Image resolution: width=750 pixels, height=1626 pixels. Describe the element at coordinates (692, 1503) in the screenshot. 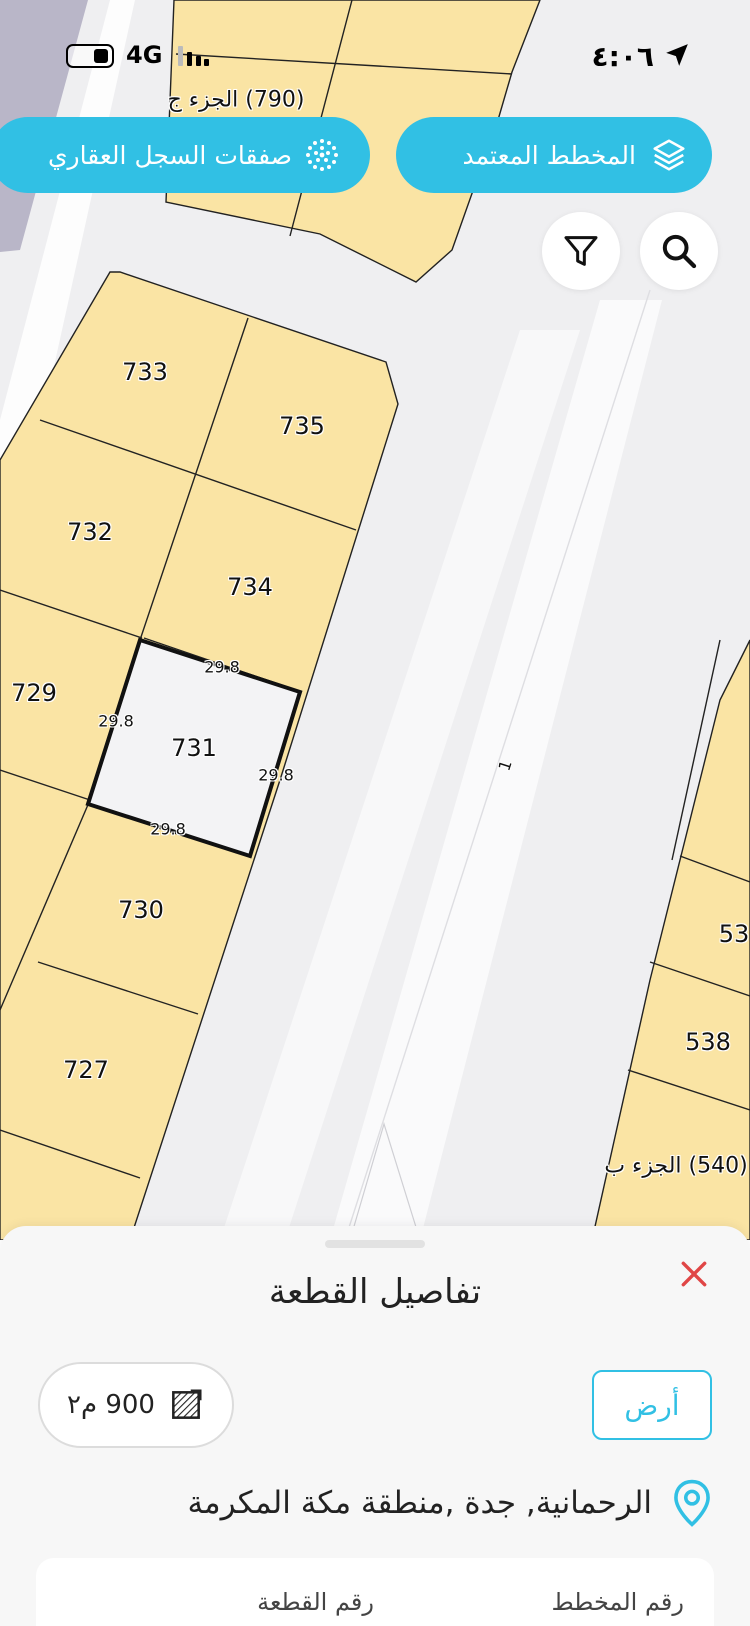

I see `location-pin-icon` at that location.